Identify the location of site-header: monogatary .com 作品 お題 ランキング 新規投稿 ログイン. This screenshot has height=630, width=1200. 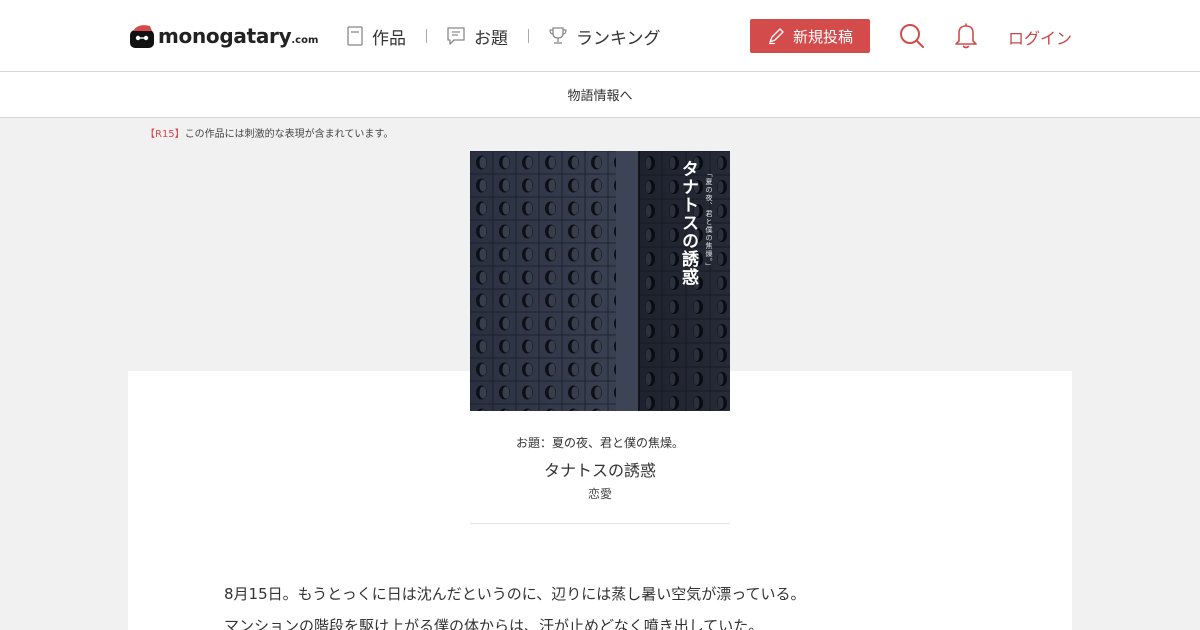
(600, 36).